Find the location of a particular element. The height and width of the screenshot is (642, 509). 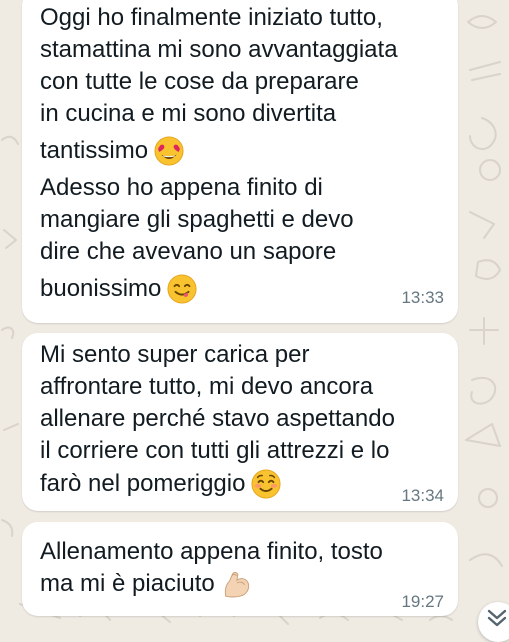

message-text: tantissimo is located at coordinates (94, 150).